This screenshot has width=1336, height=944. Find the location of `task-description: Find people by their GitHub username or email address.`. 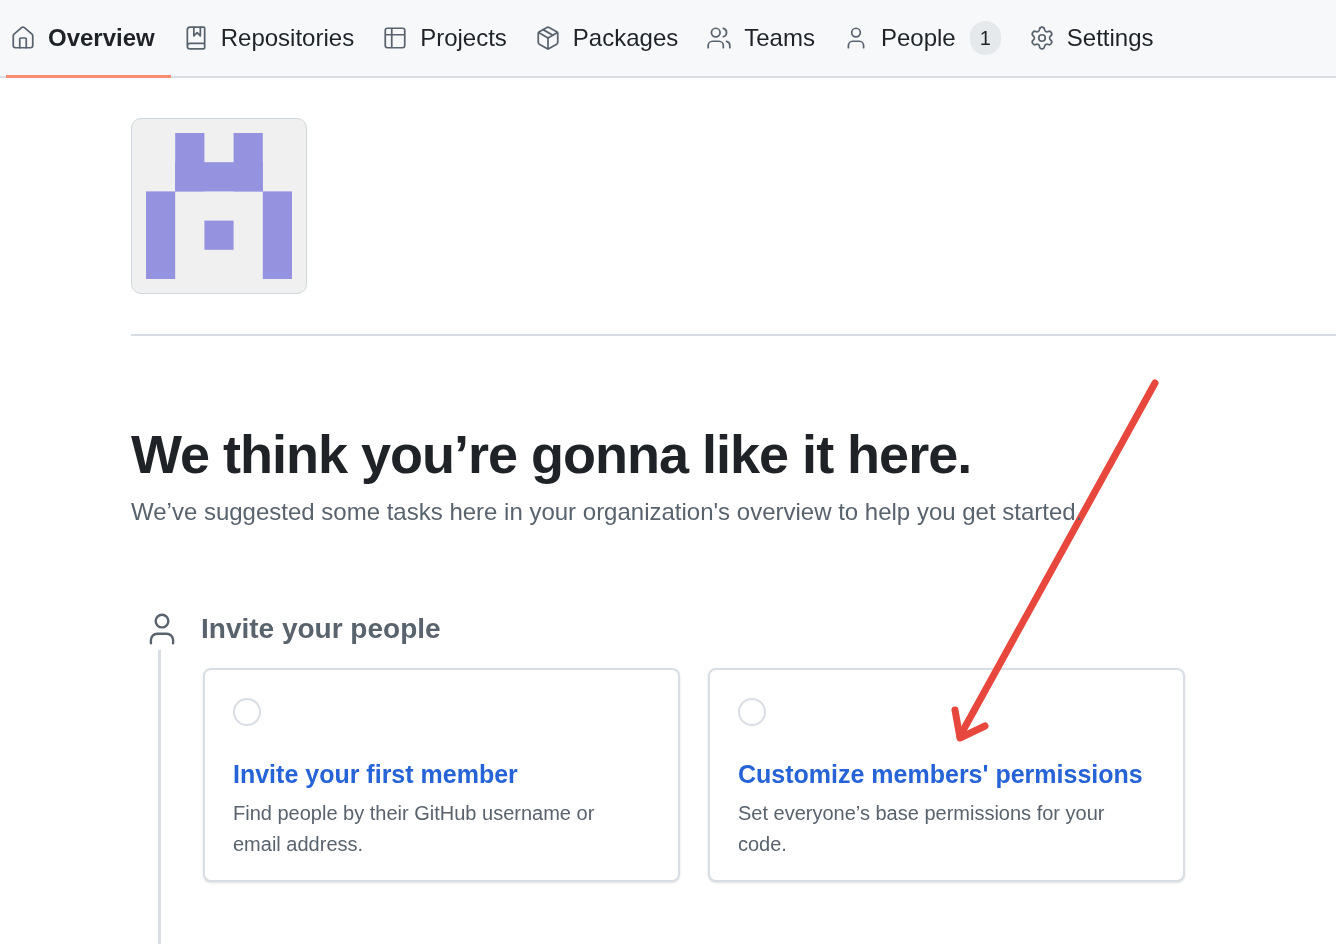

task-description: Find people by their GitHub username or email address. is located at coordinates (414, 828).